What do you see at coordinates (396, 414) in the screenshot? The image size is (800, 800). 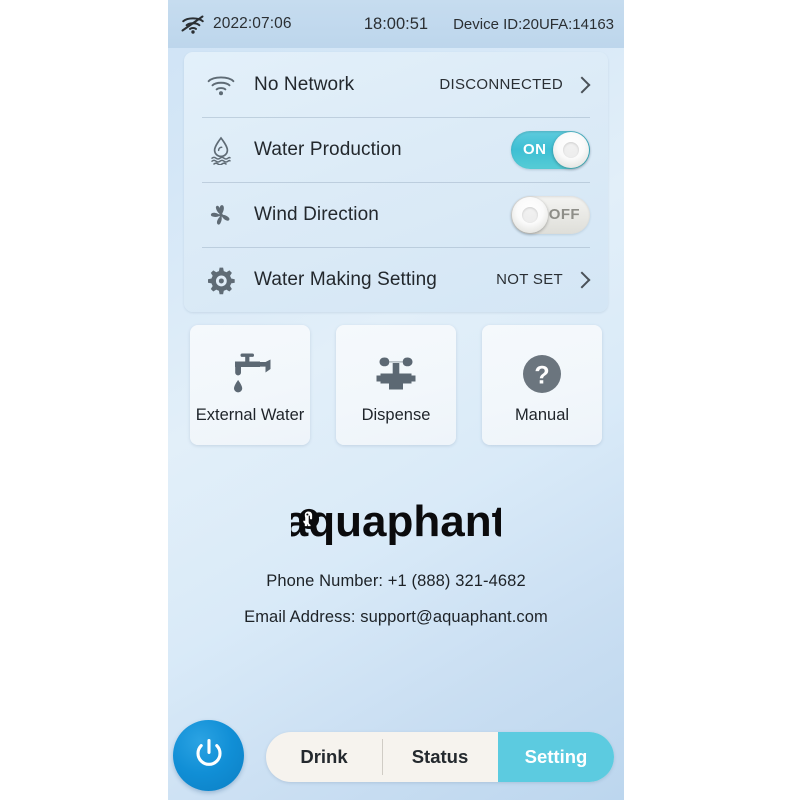 I see `dispense-label: Dispense` at bounding box center [396, 414].